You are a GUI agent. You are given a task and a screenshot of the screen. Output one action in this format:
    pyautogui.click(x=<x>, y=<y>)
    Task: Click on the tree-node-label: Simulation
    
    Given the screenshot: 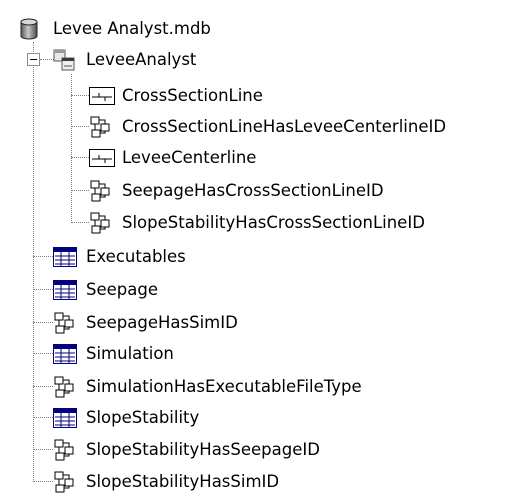 What is the action you would take?
    pyautogui.click(x=130, y=353)
    